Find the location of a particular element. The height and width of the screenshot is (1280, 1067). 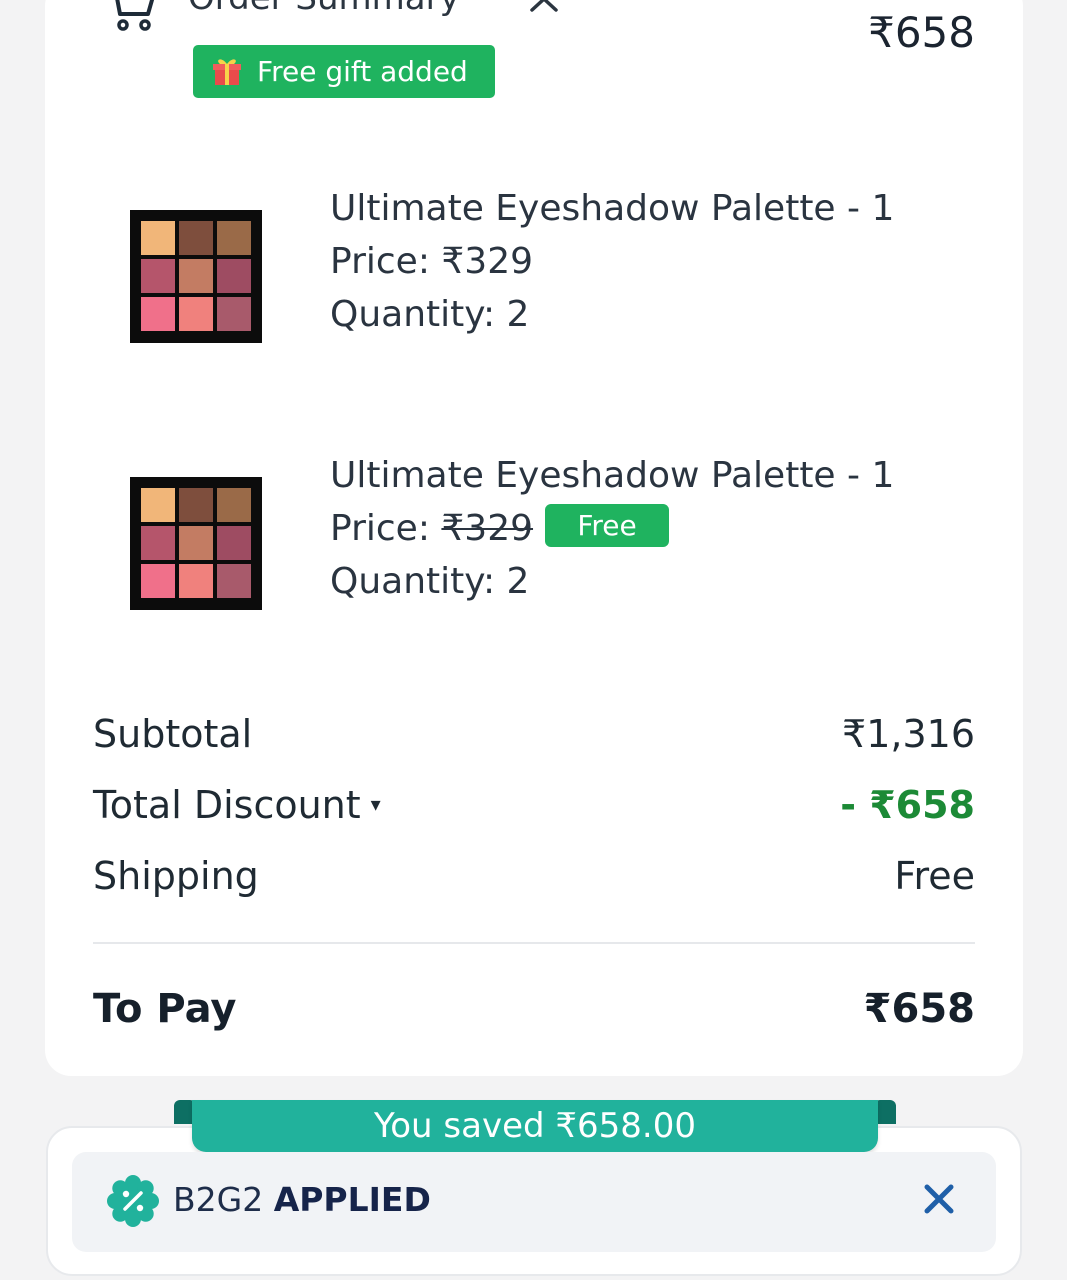

subtotal-label: Subtotal is located at coordinates (173, 734).